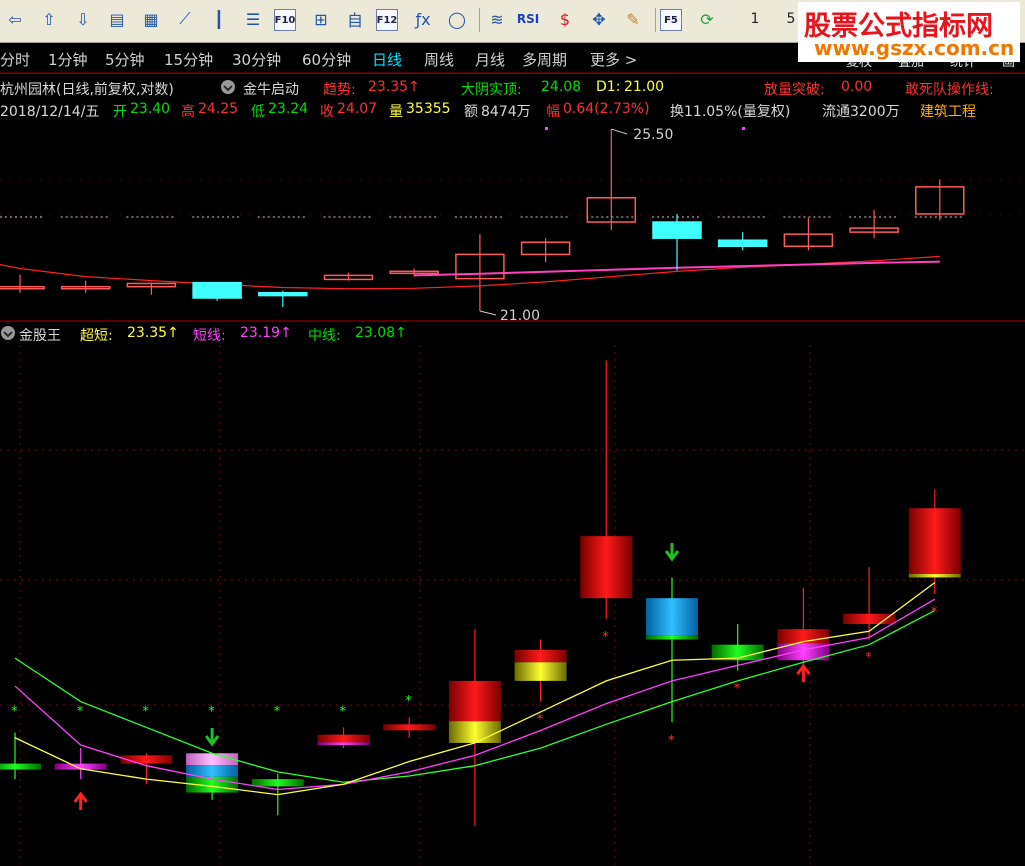 The image size is (1025, 866). I want to click on sub-dropdown-icon, so click(8, 335).